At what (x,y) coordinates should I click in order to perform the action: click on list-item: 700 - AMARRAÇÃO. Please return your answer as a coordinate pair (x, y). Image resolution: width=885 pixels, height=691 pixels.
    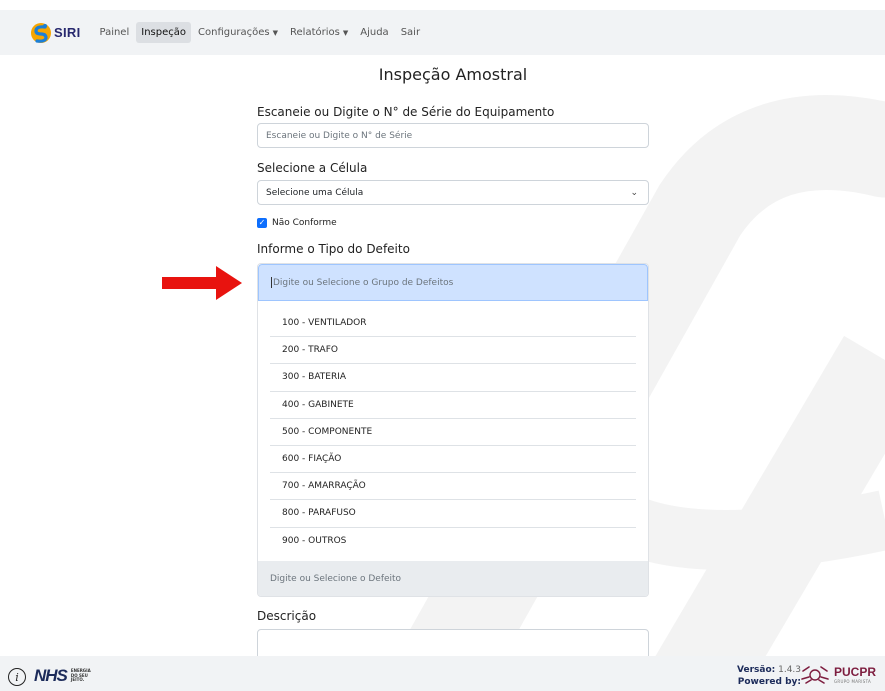
    Looking at the image, I should click on (453, 487).